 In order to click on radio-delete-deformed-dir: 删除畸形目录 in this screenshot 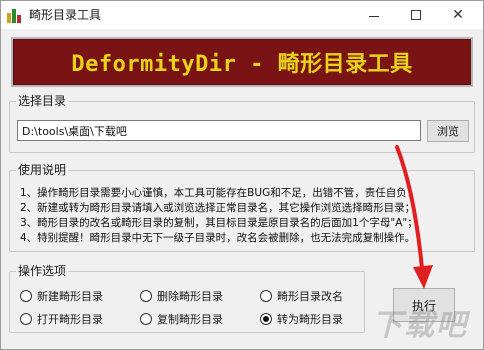, I will do `click(181, 296)`.